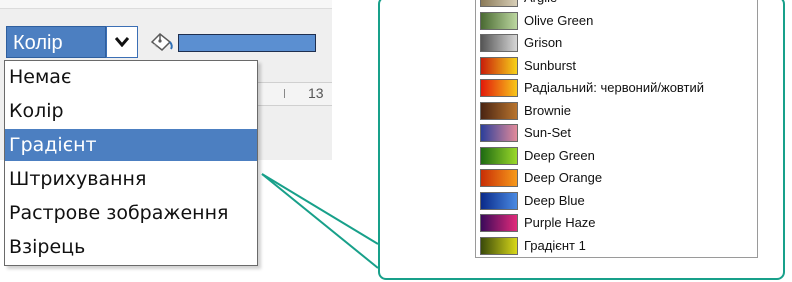  What do you see at coordinates (617, 21) in the screenshot?
I see `gradient-item: Olive Green` at bounding box center [617, 21].